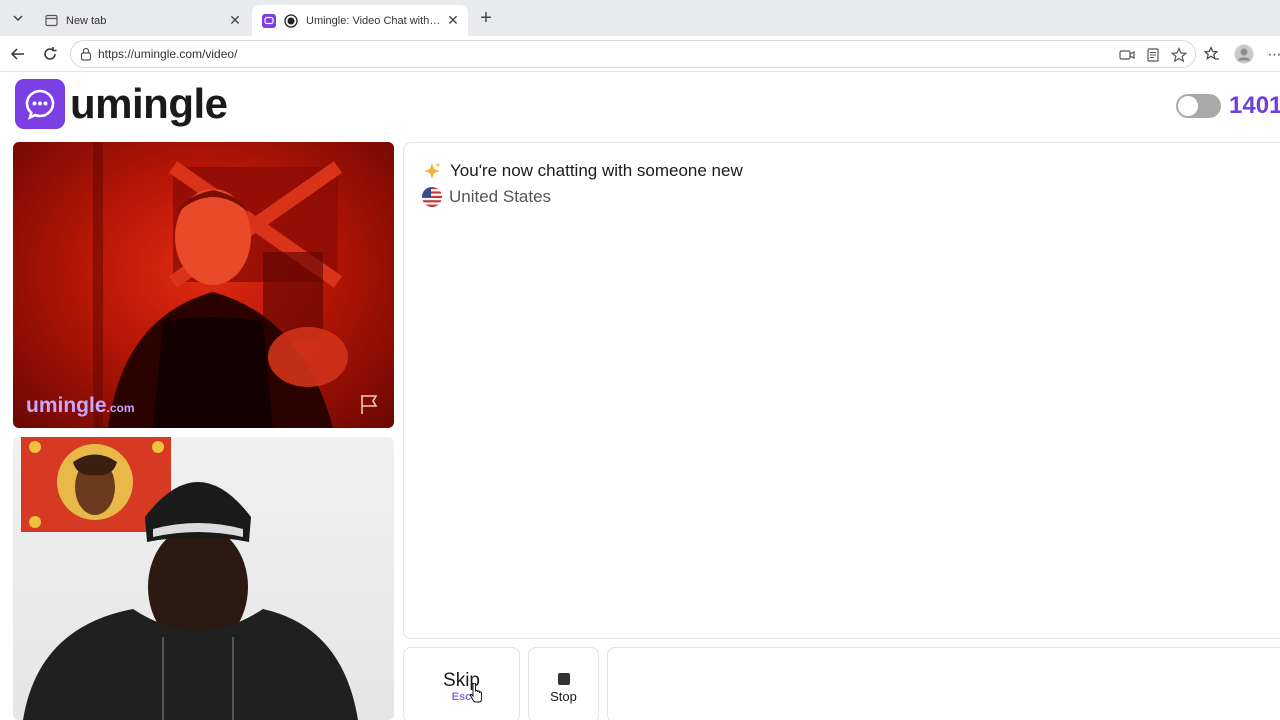  I want to click on arrow-left-icon, so click(17, 54).